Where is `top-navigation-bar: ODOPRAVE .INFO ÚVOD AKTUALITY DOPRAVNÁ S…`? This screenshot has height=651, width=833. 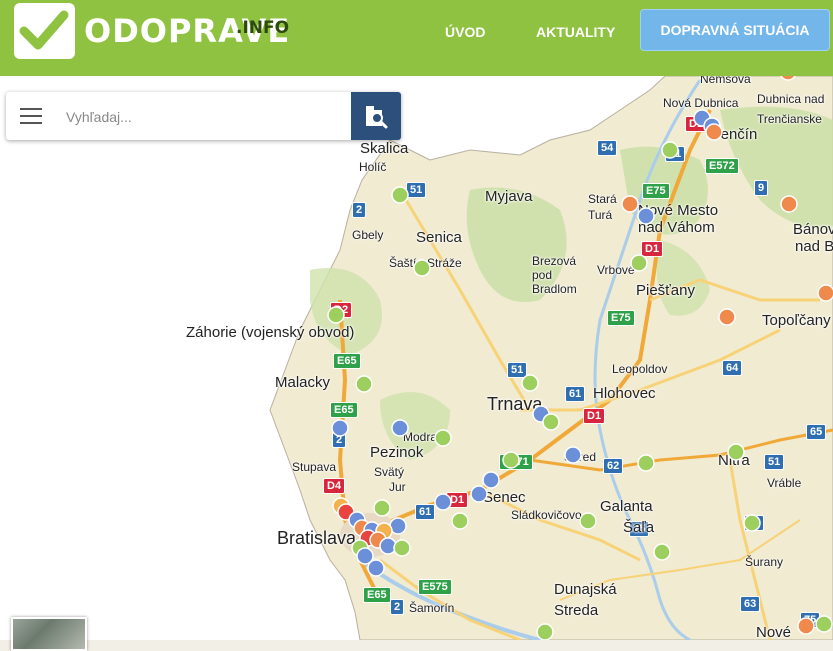
top-navigation-bar: ODOPRAVE .INFO ÚVOD AKTUALITY DOPRAVNÁ S… is located at coordinates (416, 38).